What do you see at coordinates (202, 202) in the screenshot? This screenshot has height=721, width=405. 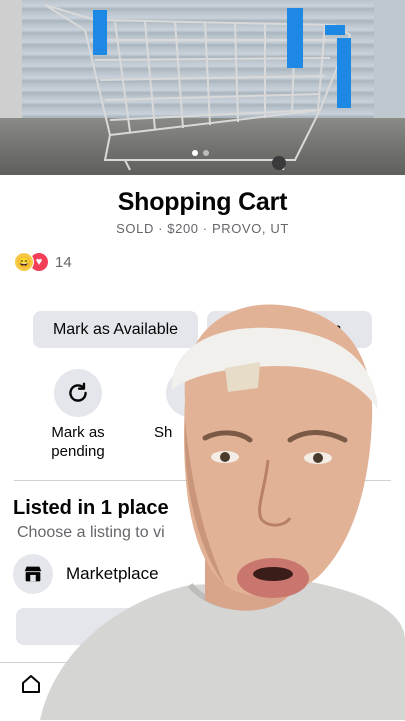 I see `listing-title: Shopping Cart` at bounding box center [202, 202].